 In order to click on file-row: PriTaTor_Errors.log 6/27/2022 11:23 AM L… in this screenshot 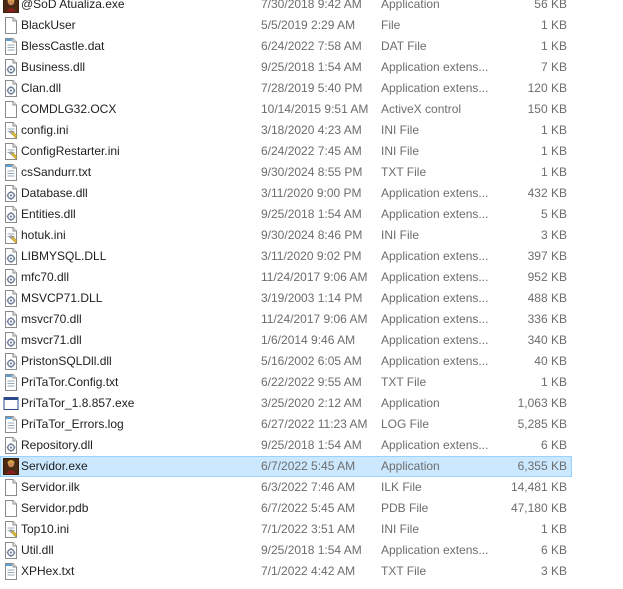, I will do `click(286, 424)`.